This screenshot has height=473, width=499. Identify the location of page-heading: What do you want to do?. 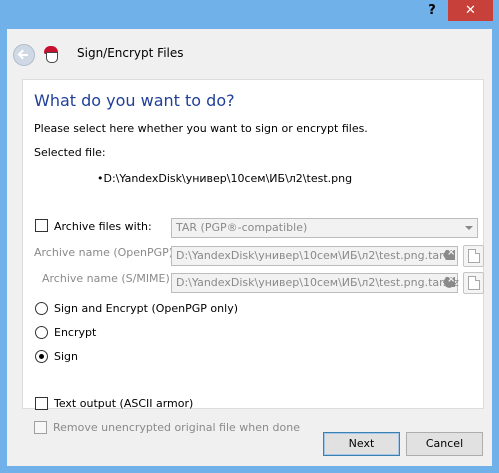
(134, 100).